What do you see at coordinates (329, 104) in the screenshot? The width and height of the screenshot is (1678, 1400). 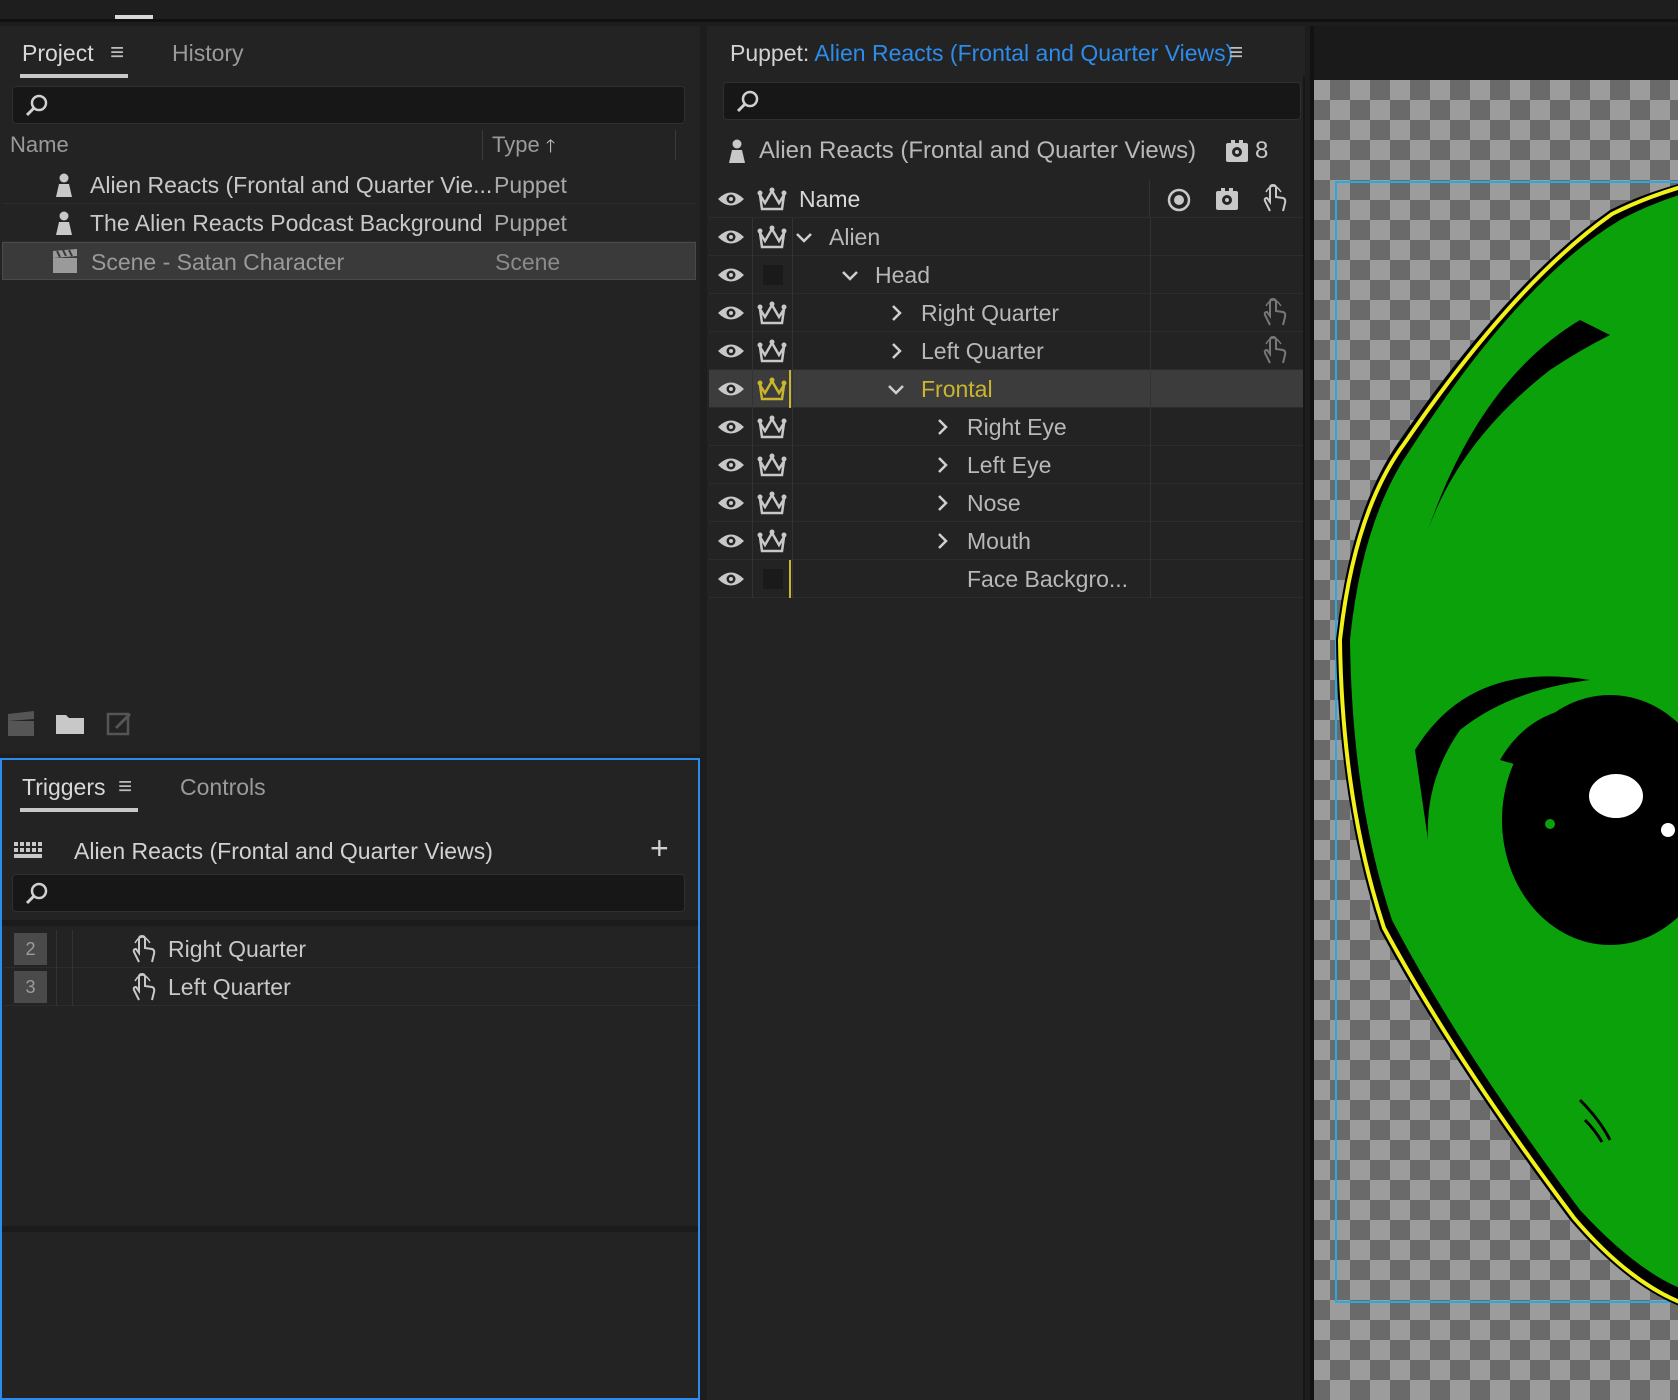 I see `project-search-input` at bounding box center [329, 104].